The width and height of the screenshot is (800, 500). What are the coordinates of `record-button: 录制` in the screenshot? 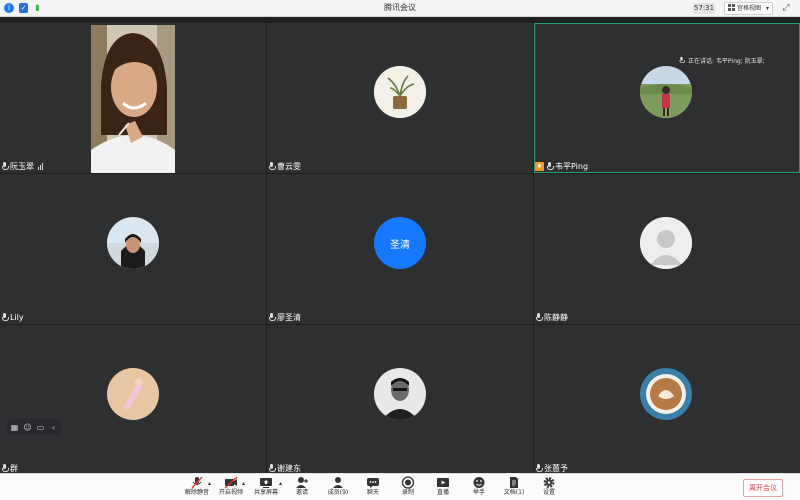 It's located at (408, 488).